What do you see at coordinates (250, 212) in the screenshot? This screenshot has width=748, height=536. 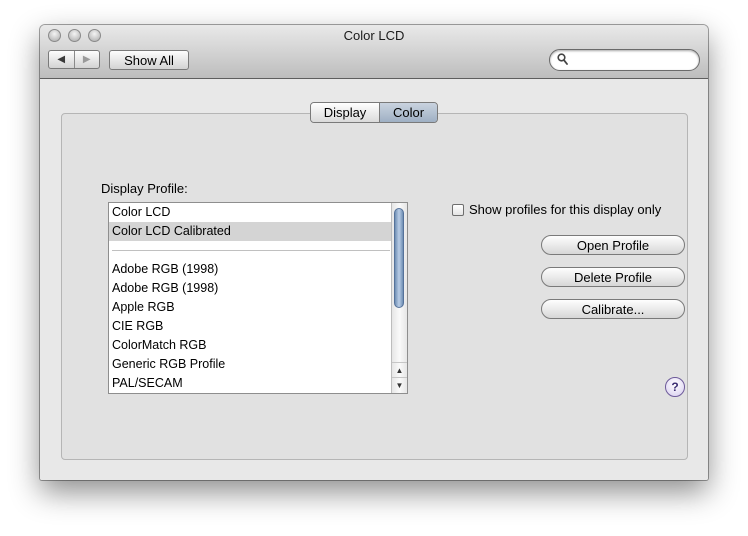 I see `profile-item-color-lcd: Color LCD` at bounding box center [250, 212].